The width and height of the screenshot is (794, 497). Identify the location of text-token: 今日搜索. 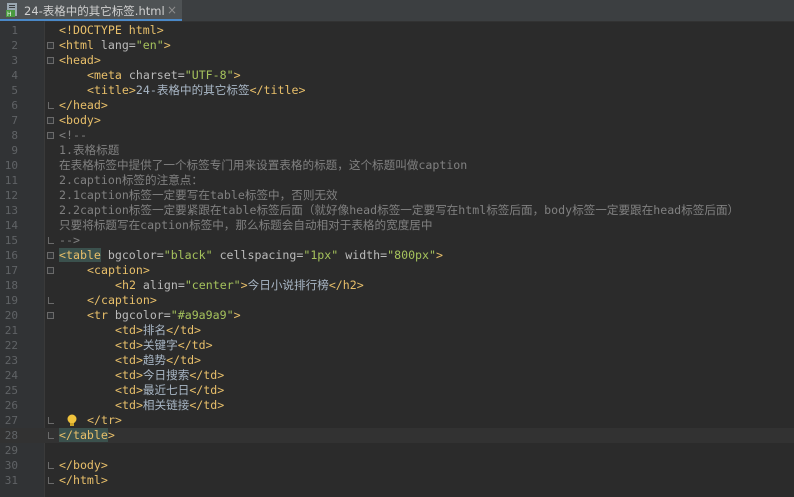
(166, 375).